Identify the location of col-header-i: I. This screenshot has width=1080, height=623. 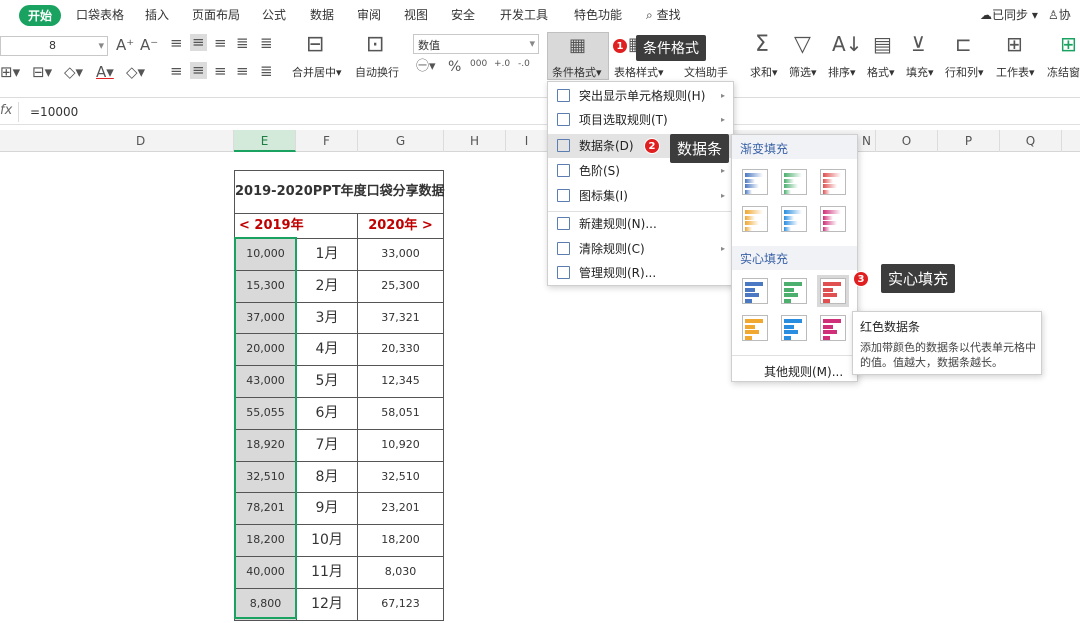
(527, 141).